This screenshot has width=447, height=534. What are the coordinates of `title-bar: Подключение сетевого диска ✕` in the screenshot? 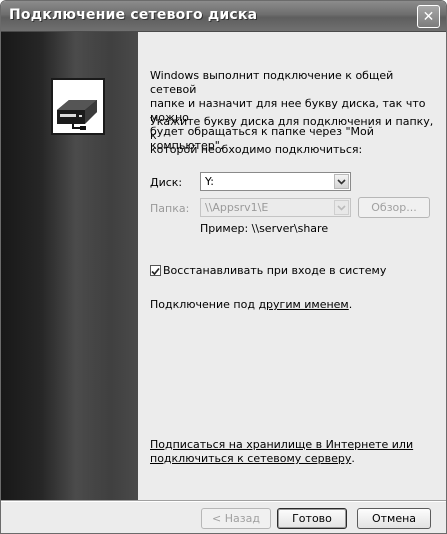 It's located at (223, 16).